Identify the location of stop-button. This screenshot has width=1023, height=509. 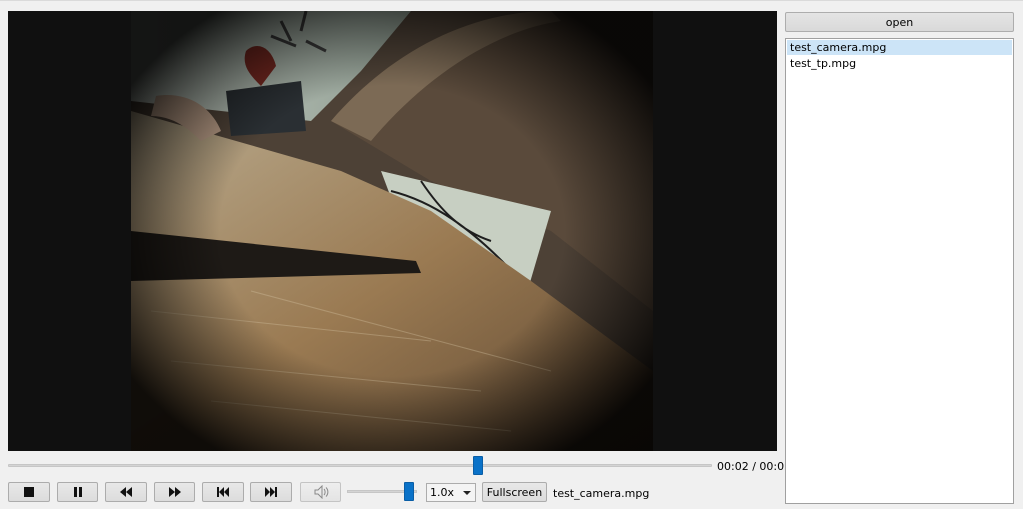
(29, 492).